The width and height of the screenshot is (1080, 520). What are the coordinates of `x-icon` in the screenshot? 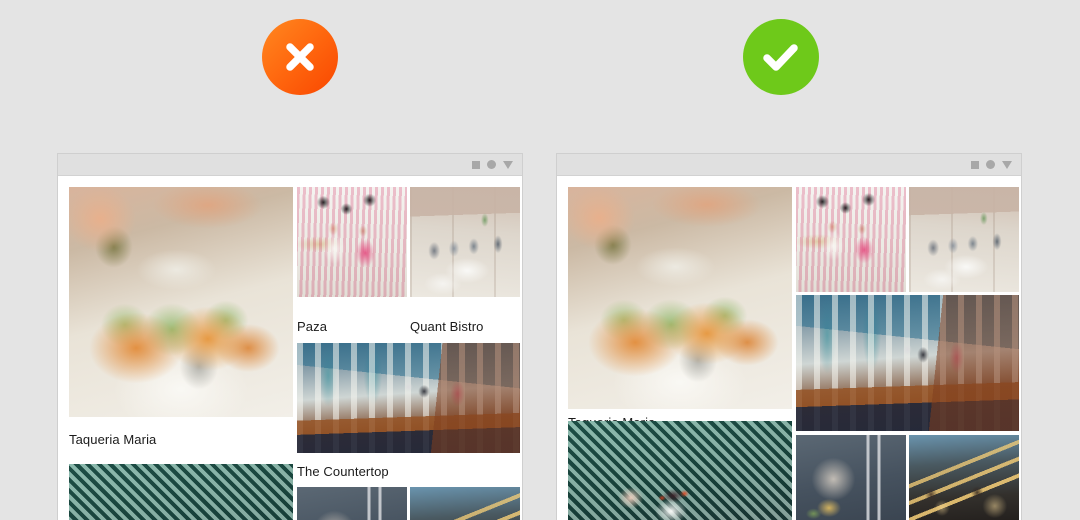 It's located at (300, 57).